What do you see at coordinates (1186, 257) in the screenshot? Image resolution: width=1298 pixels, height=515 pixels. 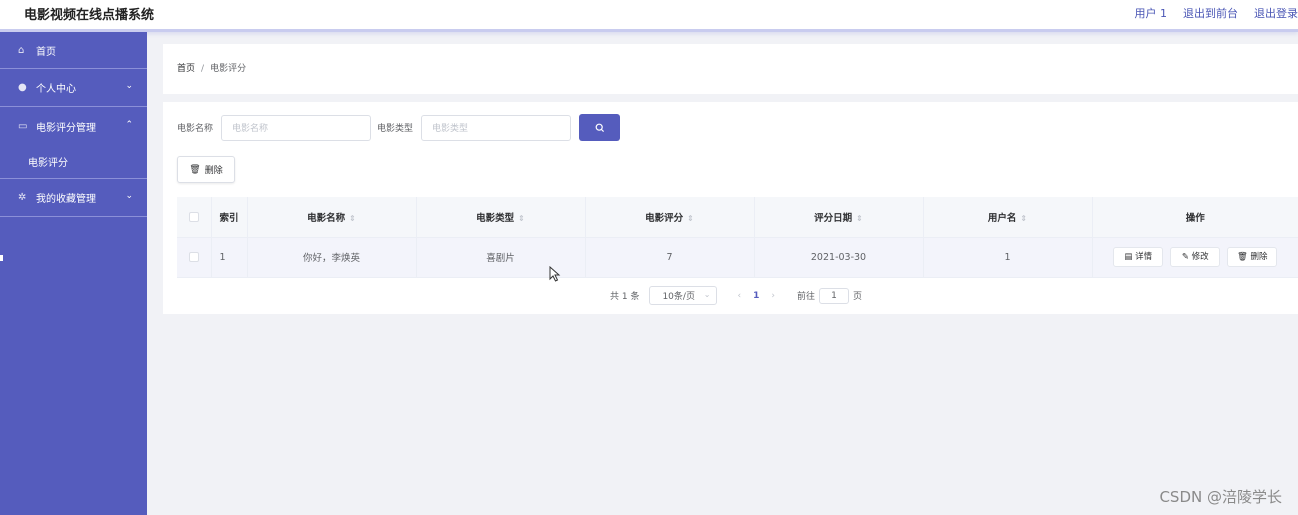 I see `edit-icon: ✎` at bounding box center [1186, 257].